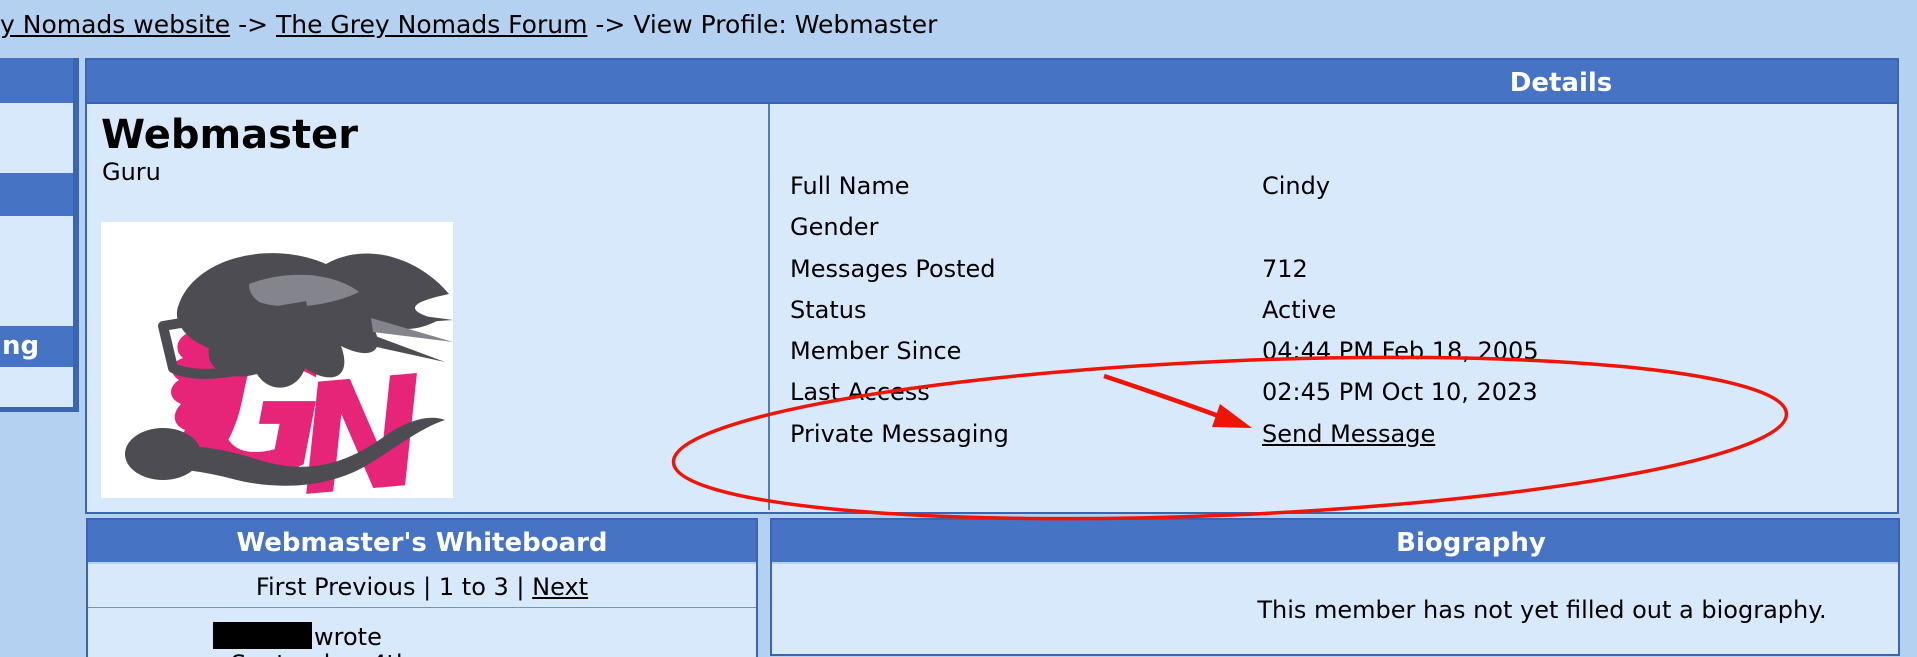  Describe the element at coordinates (1026, 227) in the screenshot. I see `detail-row: Gender` at that location.